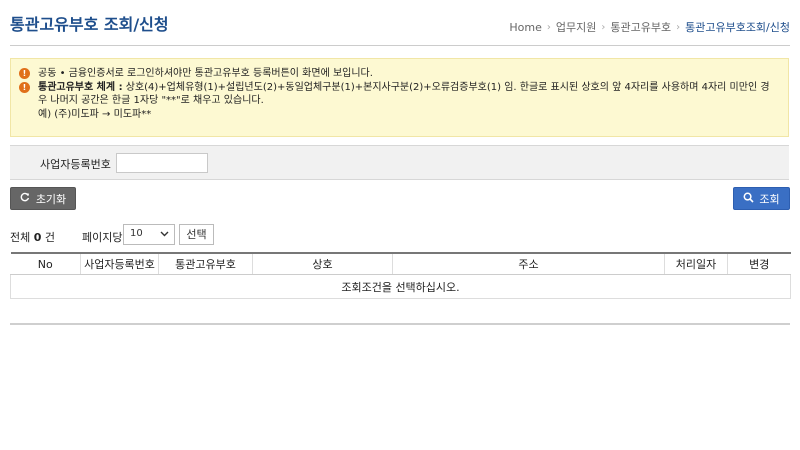 The width and height of the screenshot is (800, 450). What do you see at coordinates (322, 263) in the screenshot?
I see `column-header-company-name: 상호` at bounding box center [322, 263].